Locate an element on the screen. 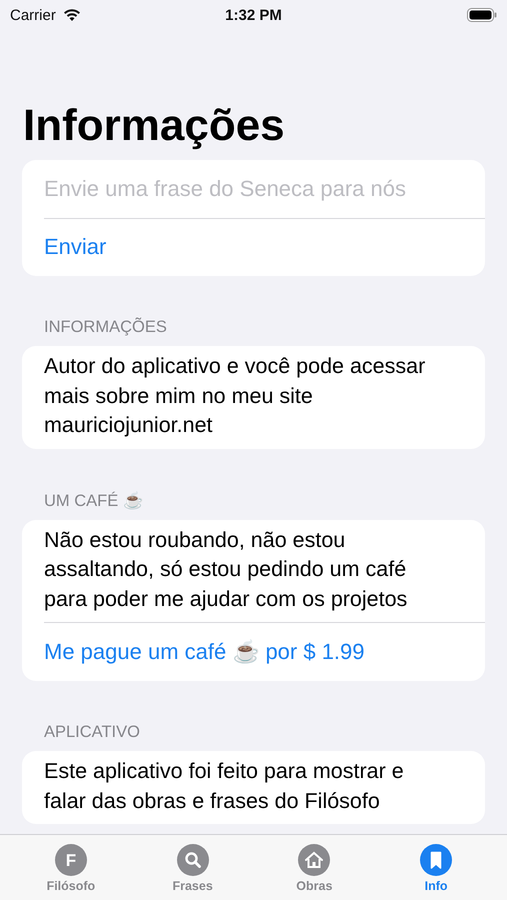 The image size is (507, 900). section-text: Este aplicativo foi feito para mostrar e falar das obras e frases do Filósofo is located at coordinates (224, 786).